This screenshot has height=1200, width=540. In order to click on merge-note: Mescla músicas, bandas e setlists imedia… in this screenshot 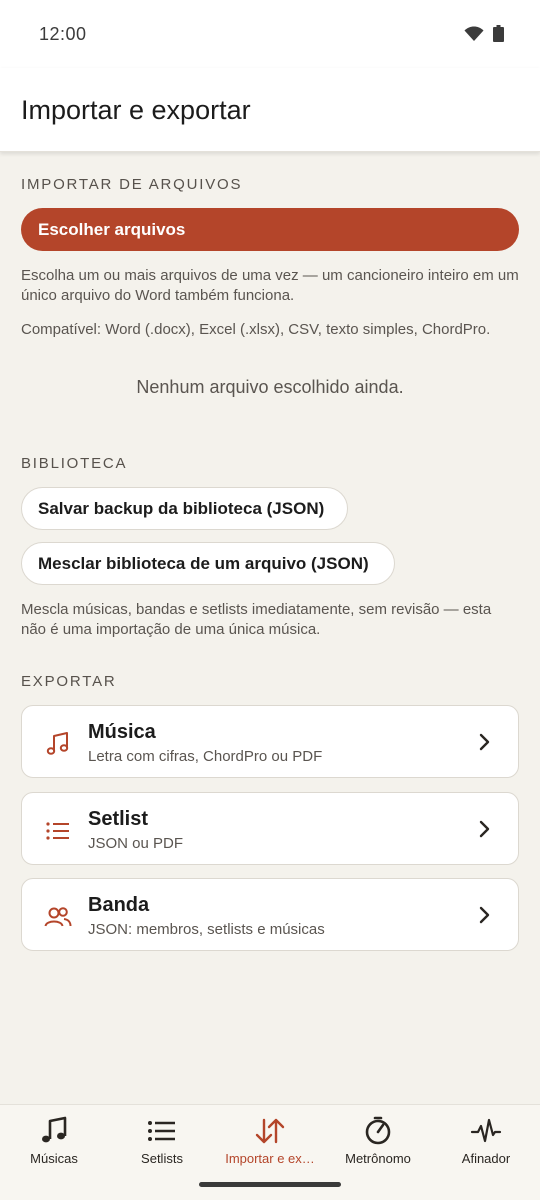, I will do `click(256, 619)`.